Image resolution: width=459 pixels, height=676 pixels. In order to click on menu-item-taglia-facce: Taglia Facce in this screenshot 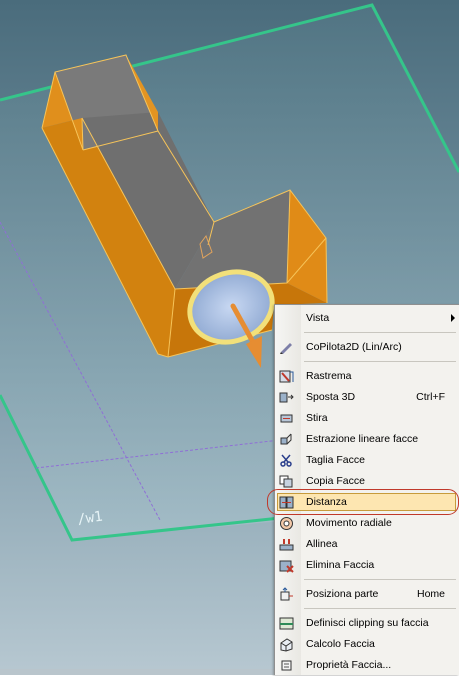, I will do `click(367, 460)`.